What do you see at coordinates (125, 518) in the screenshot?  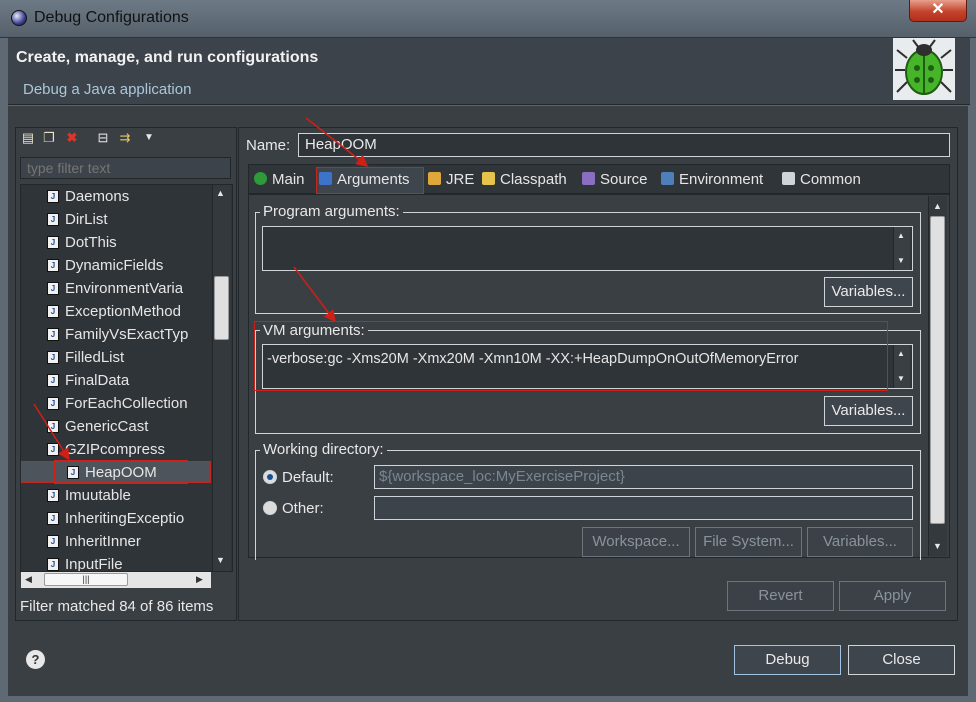 I see `tree-item-label: InheritingExceptio` at bounding box center [125, 518].